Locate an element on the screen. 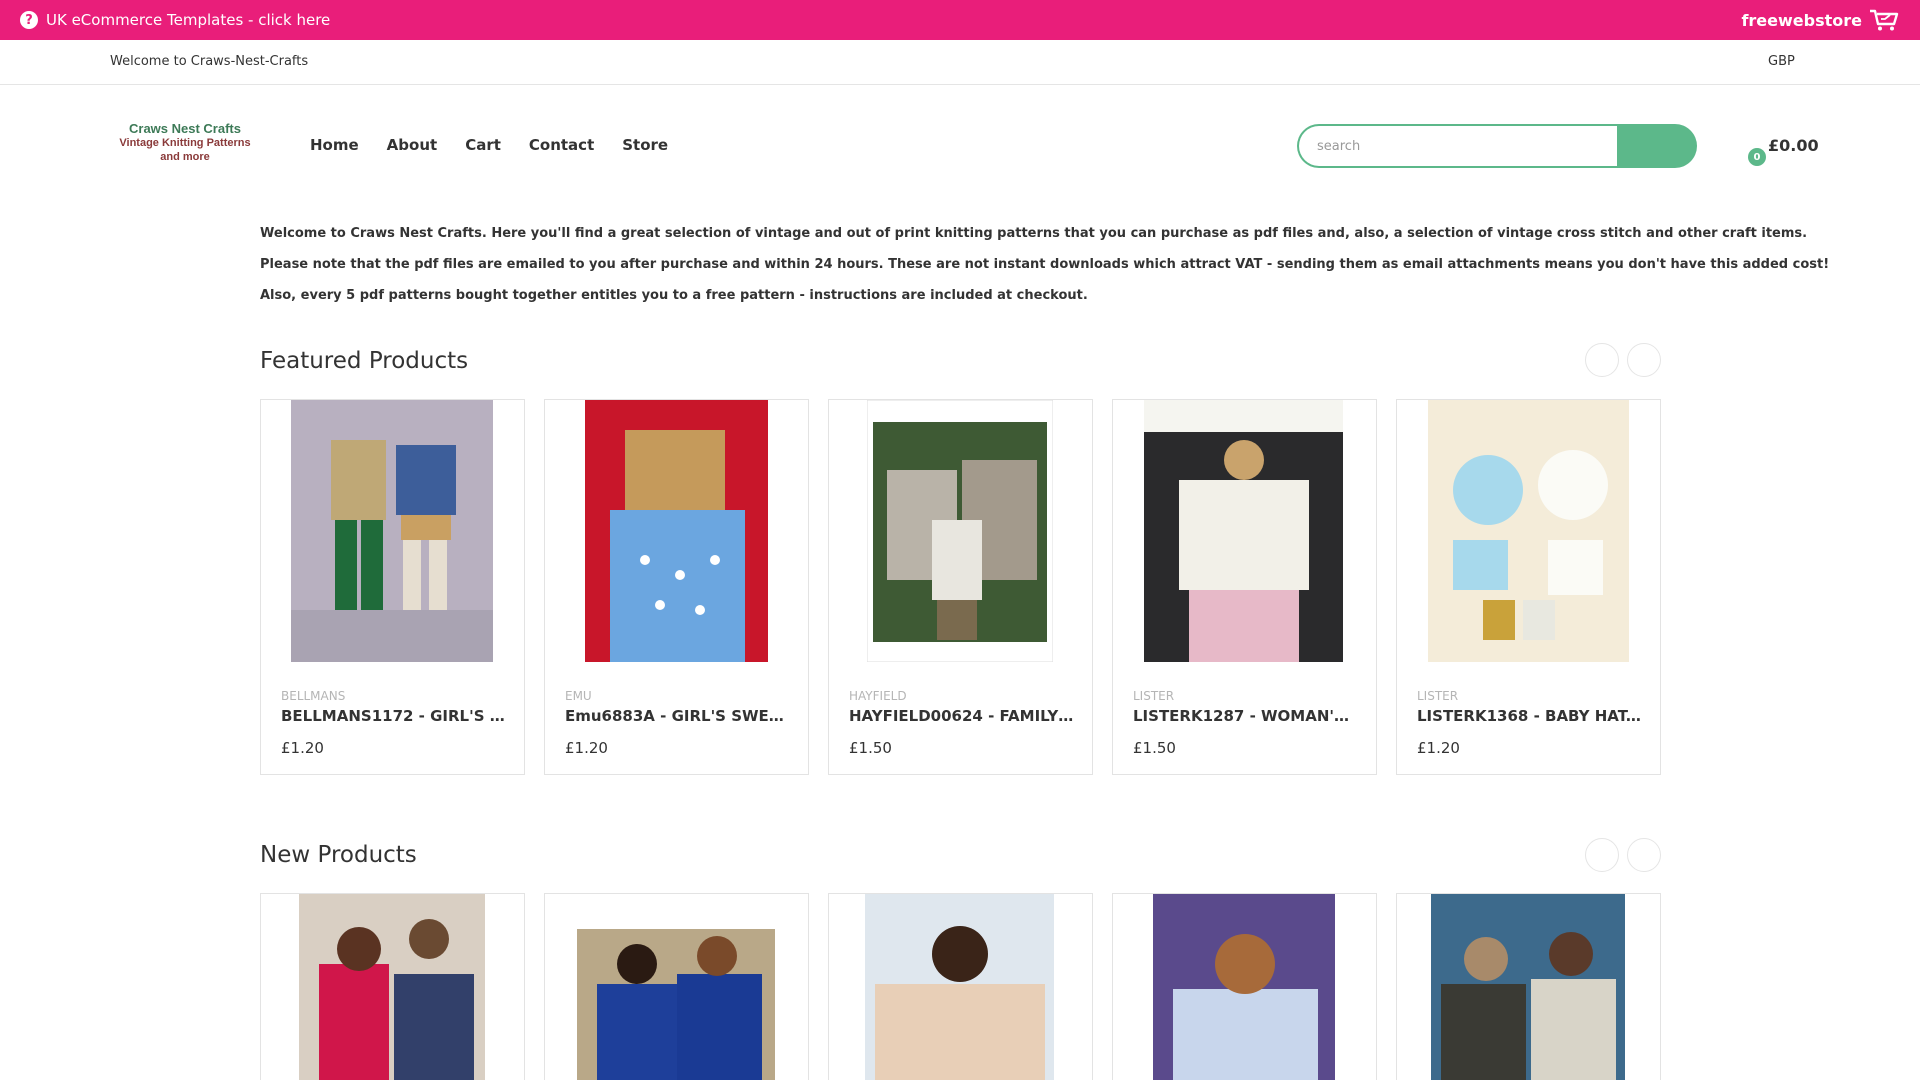 This screenshot has width=1920, height=1080. product-name: LISTERK1287 - WOMAN'S V-NECK CARDIGAN is located at coordinates (1245, 716).